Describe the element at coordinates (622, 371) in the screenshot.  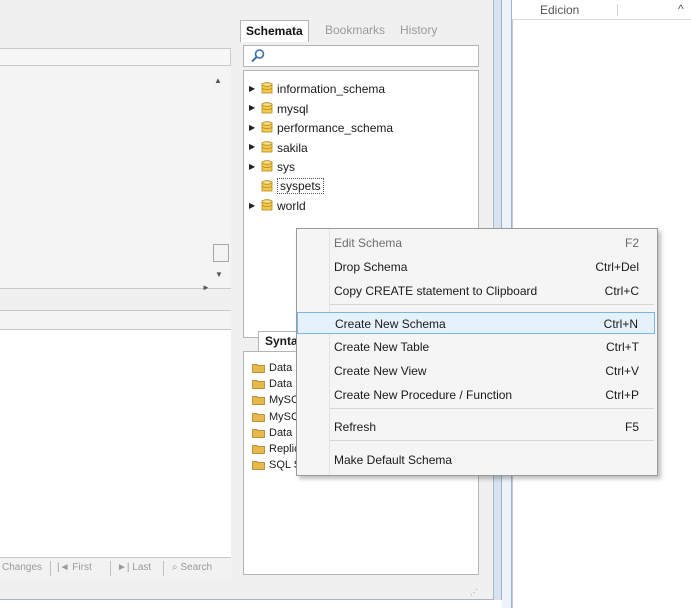
I see `menu-item-shortcut: Ctrl+V` at that location.